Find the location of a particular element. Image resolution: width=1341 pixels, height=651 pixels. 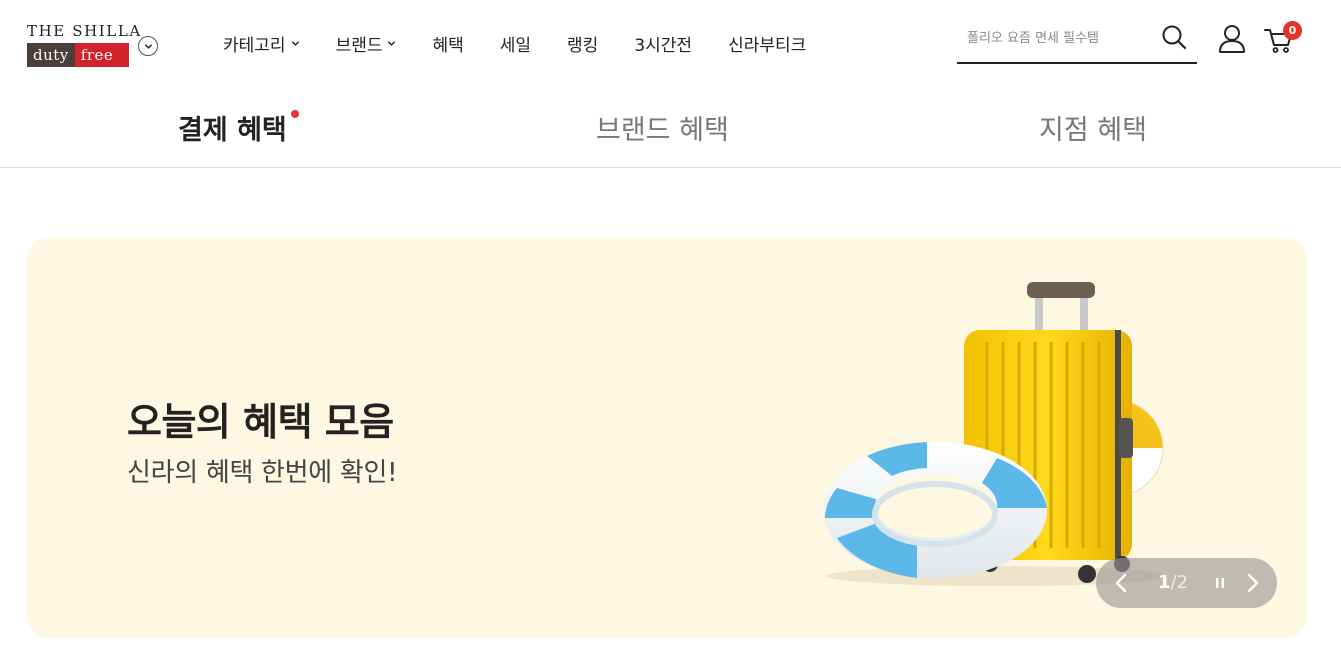

banner-title: 오늘의 혜택 모음 is located at coordinates (260, 422).